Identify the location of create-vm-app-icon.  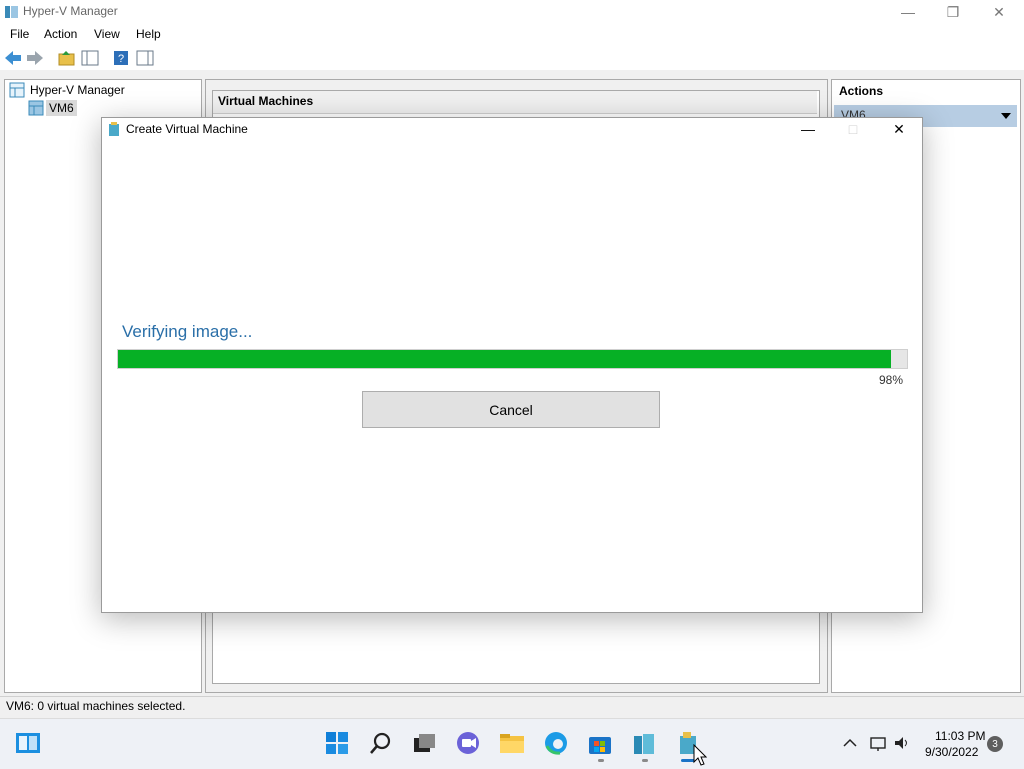
(114, 129).